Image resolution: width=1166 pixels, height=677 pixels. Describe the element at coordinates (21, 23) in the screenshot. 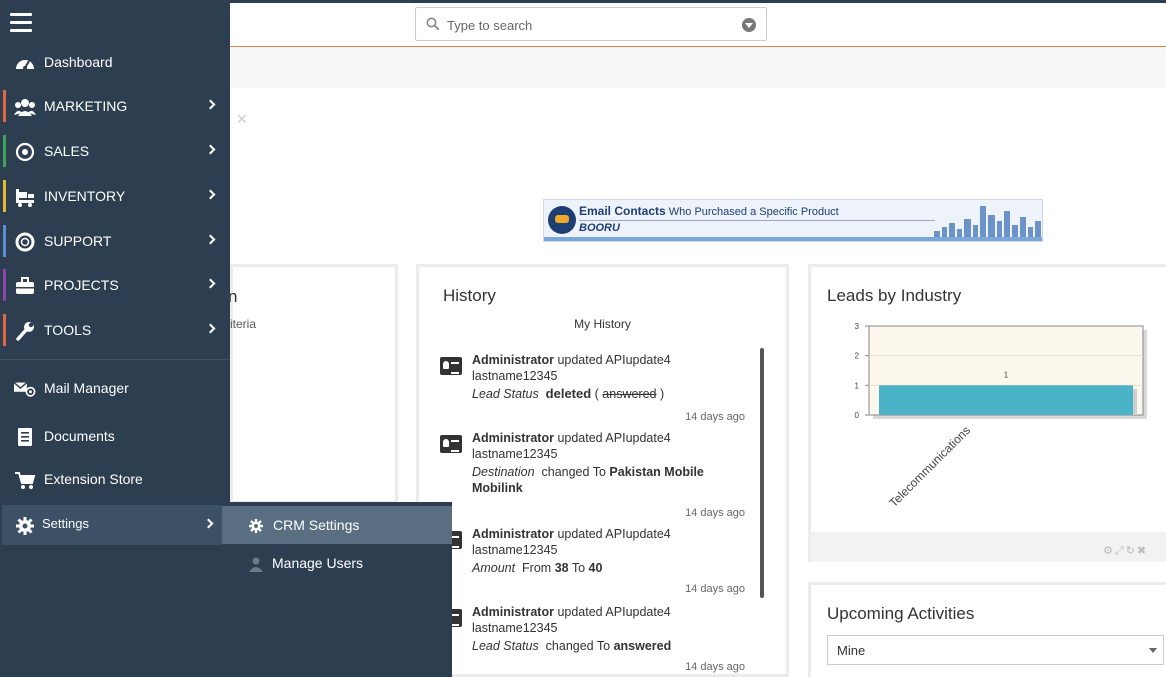

I see `hamburger-menu-icon` at that location.